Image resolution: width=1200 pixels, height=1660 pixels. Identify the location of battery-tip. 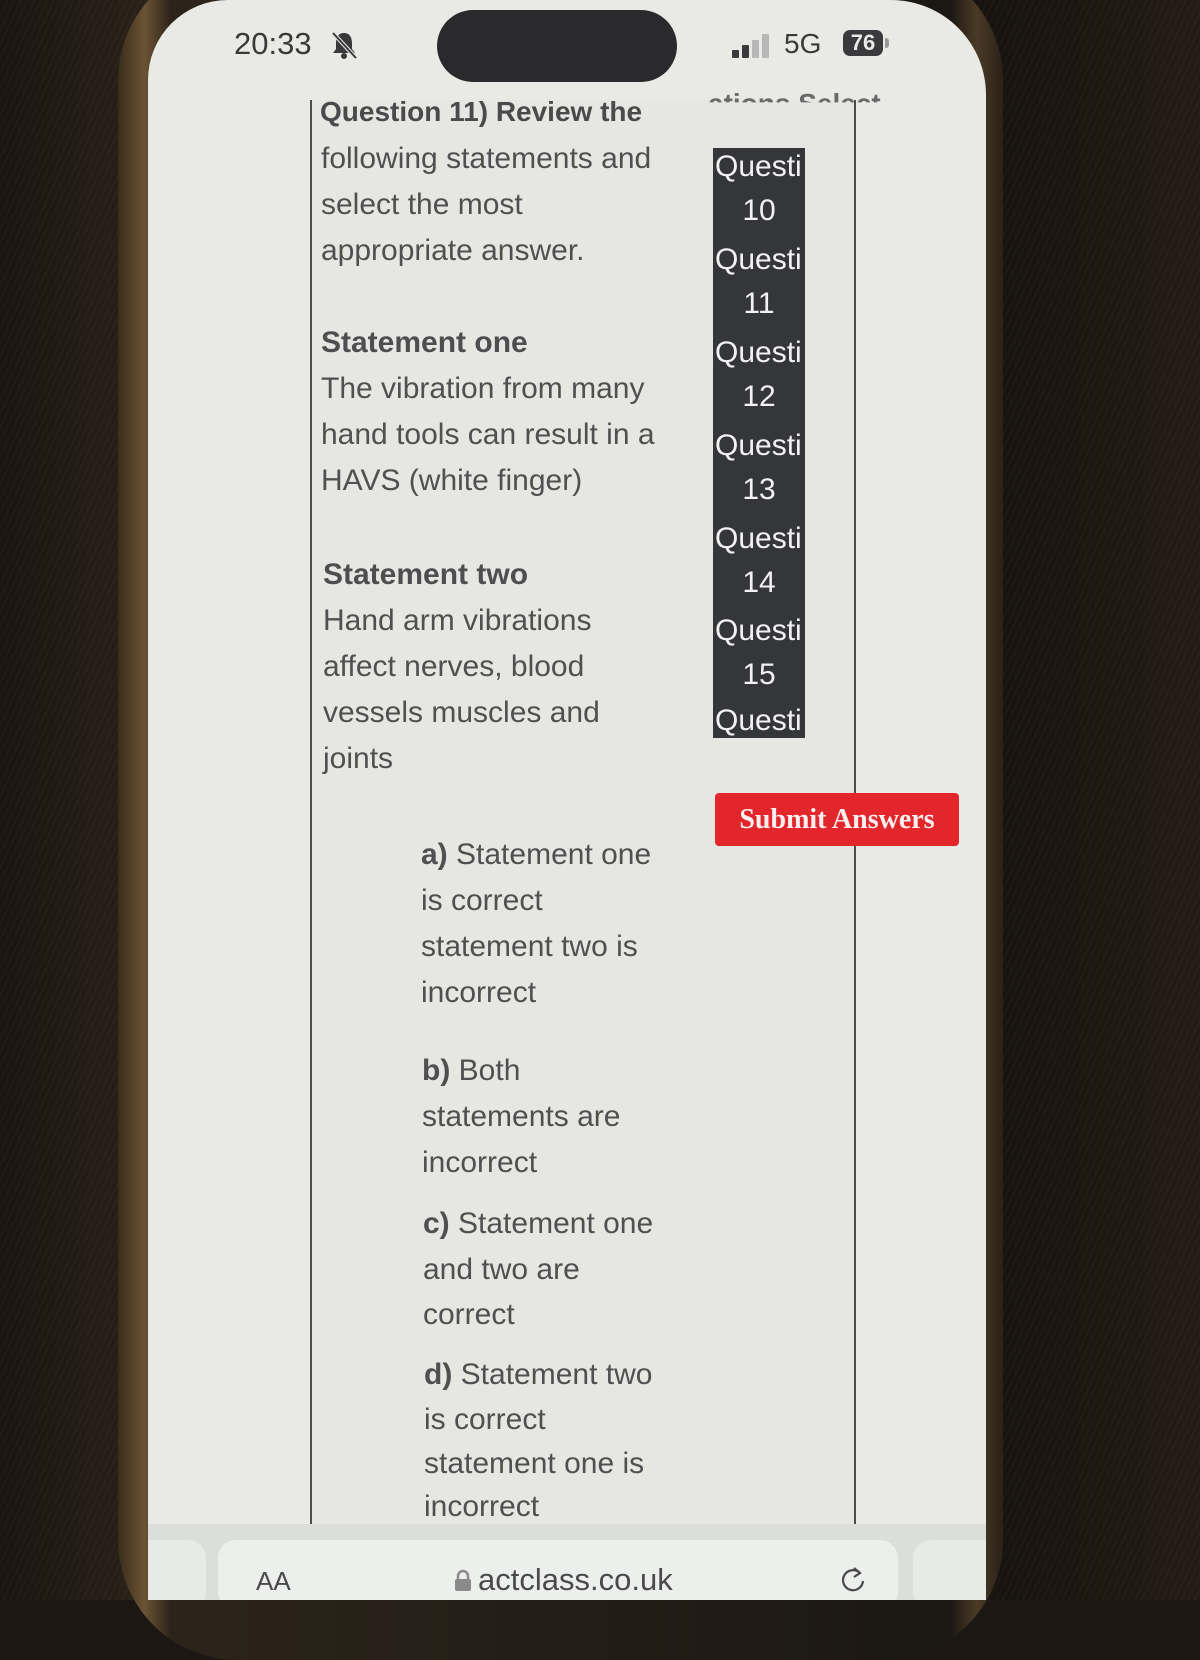
(887, 43).